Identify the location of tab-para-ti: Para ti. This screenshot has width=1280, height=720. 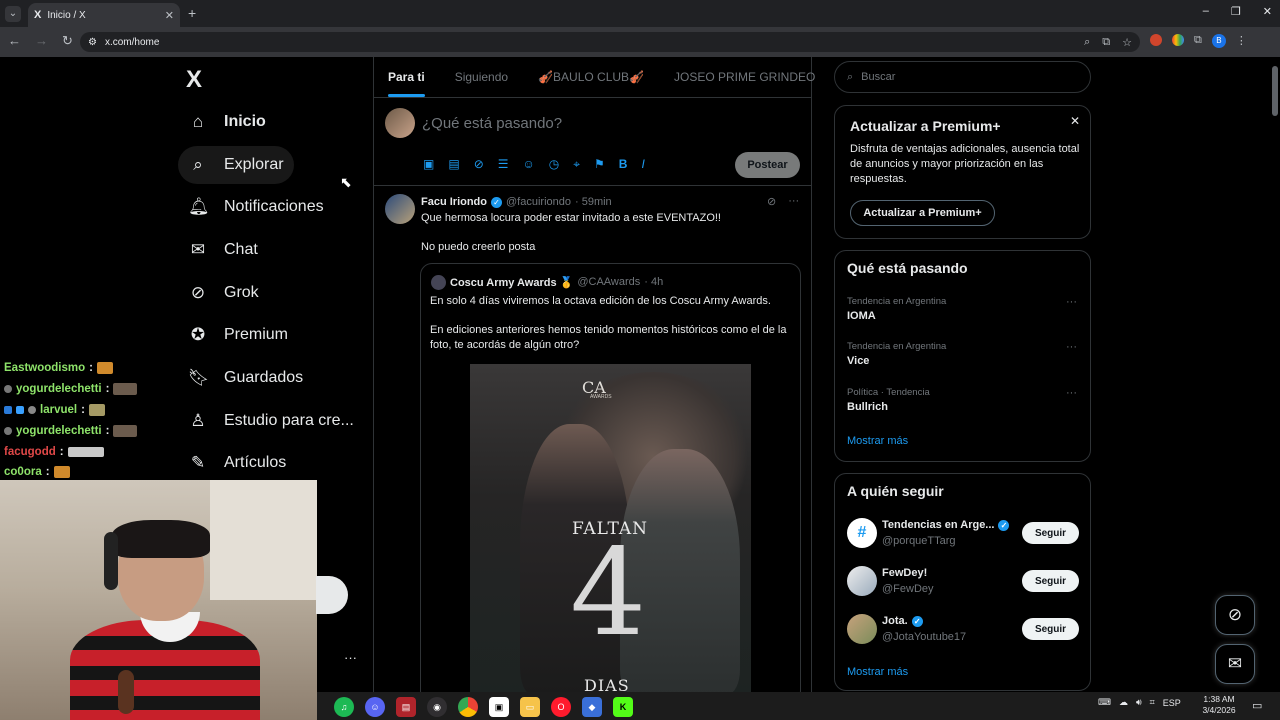
(406, 77).